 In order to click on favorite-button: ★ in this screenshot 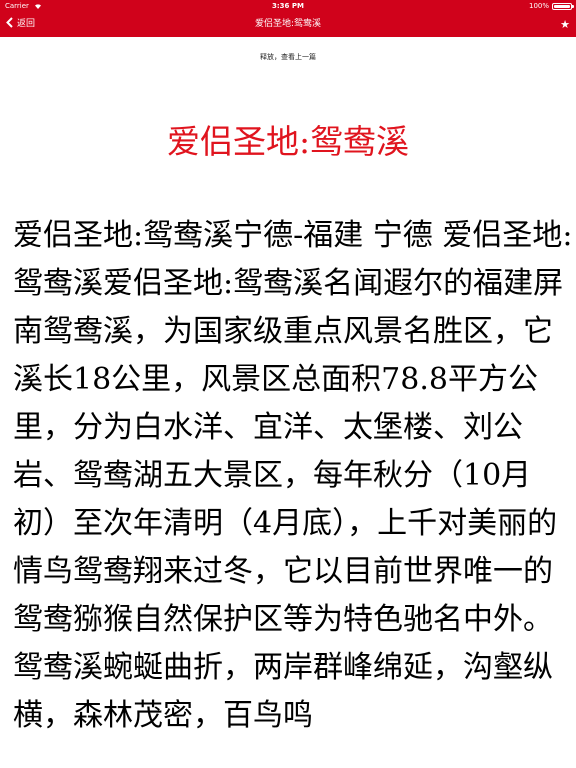, I will do `click(565, 24)`.